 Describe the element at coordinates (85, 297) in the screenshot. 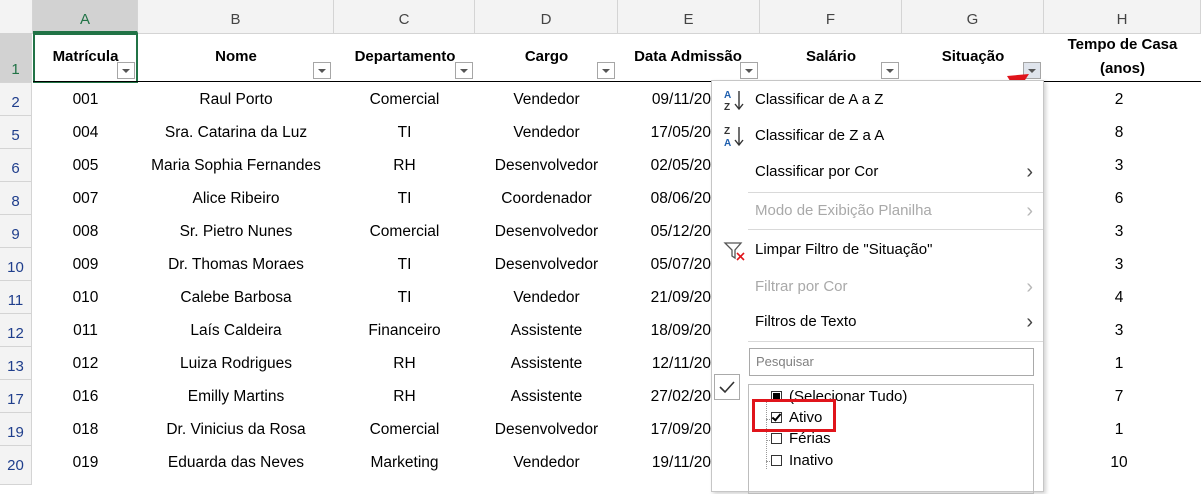

I see `cell-matricula: 010` at that location.